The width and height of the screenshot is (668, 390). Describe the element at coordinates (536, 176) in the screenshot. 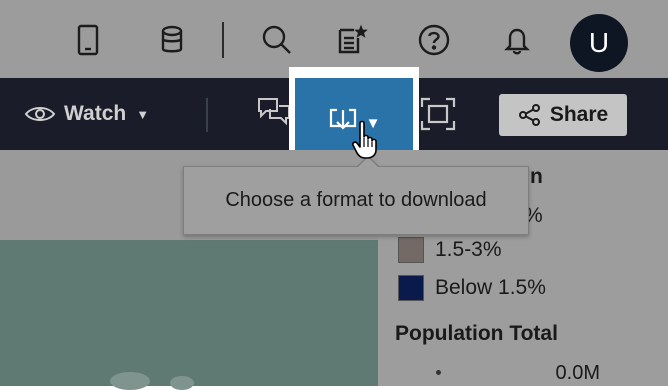

I see `legend-title: n` at that location.